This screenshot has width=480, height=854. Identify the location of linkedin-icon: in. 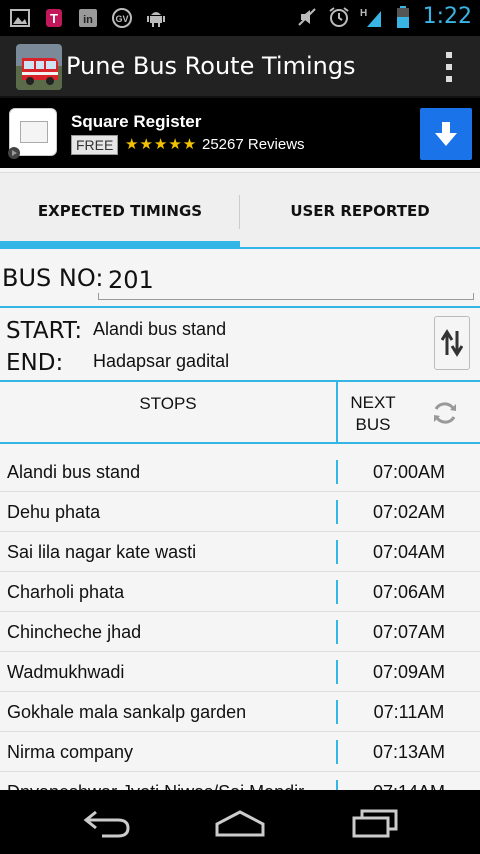
(88, 18).